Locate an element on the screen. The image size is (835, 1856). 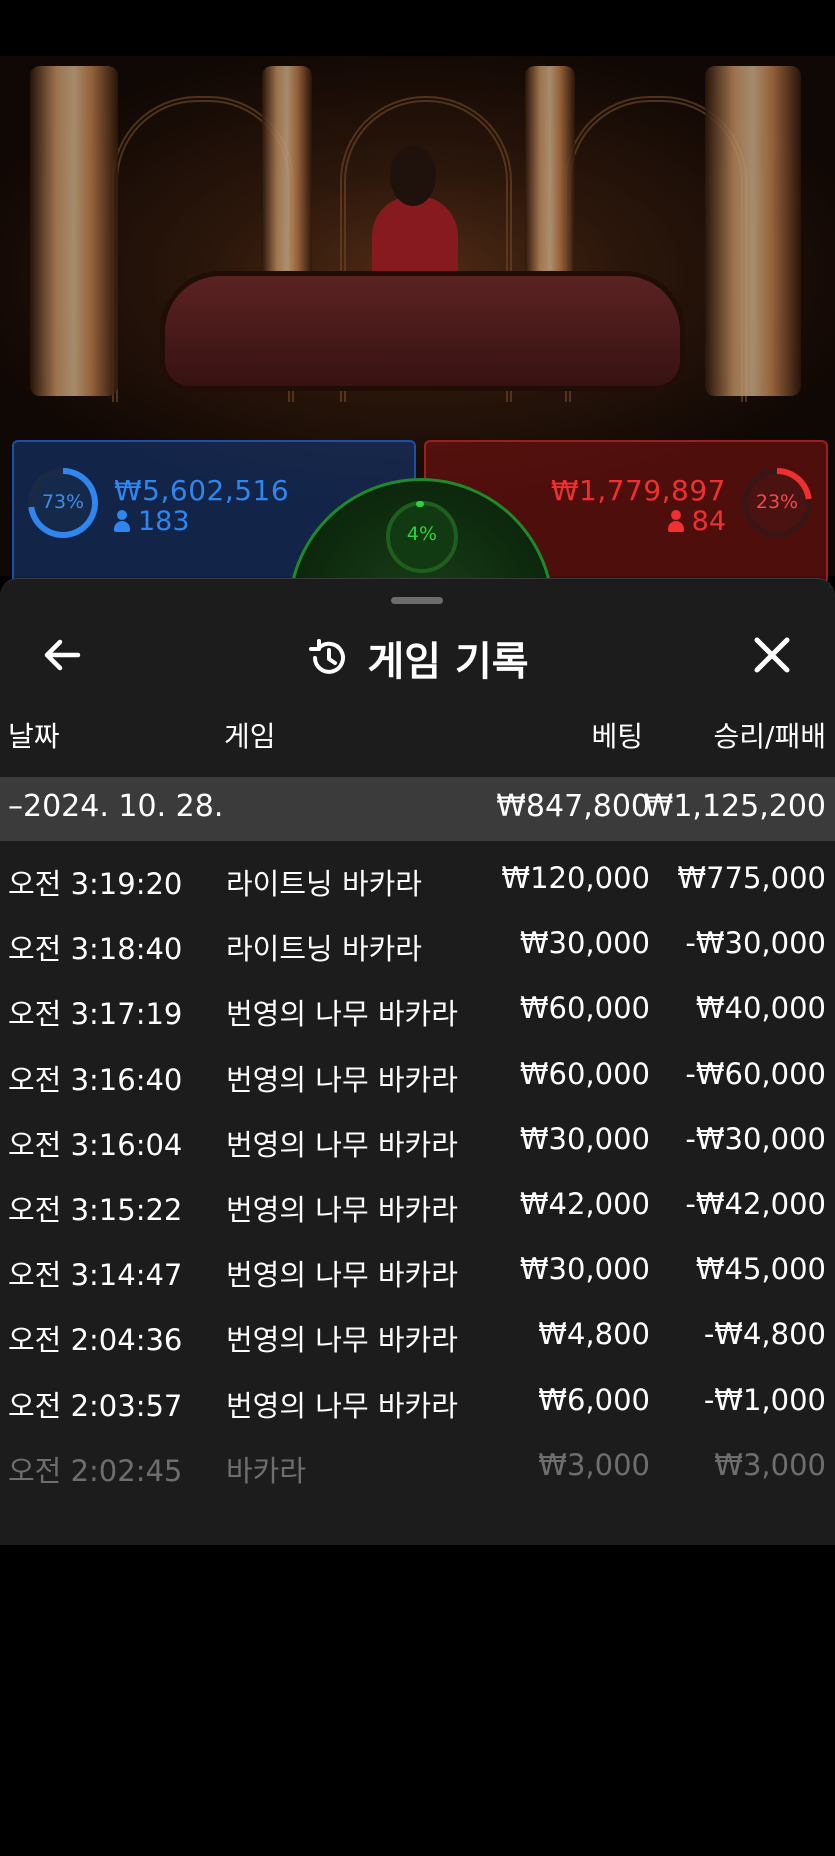
row-result: ₩45,000 is located at coordinates (760, 1269).